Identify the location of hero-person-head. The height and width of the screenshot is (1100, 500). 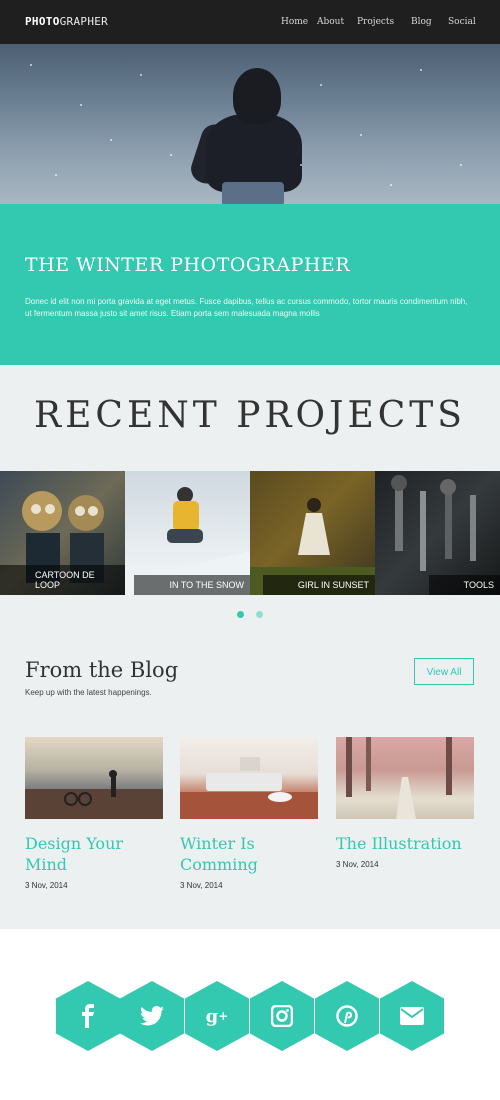
(257, 96).